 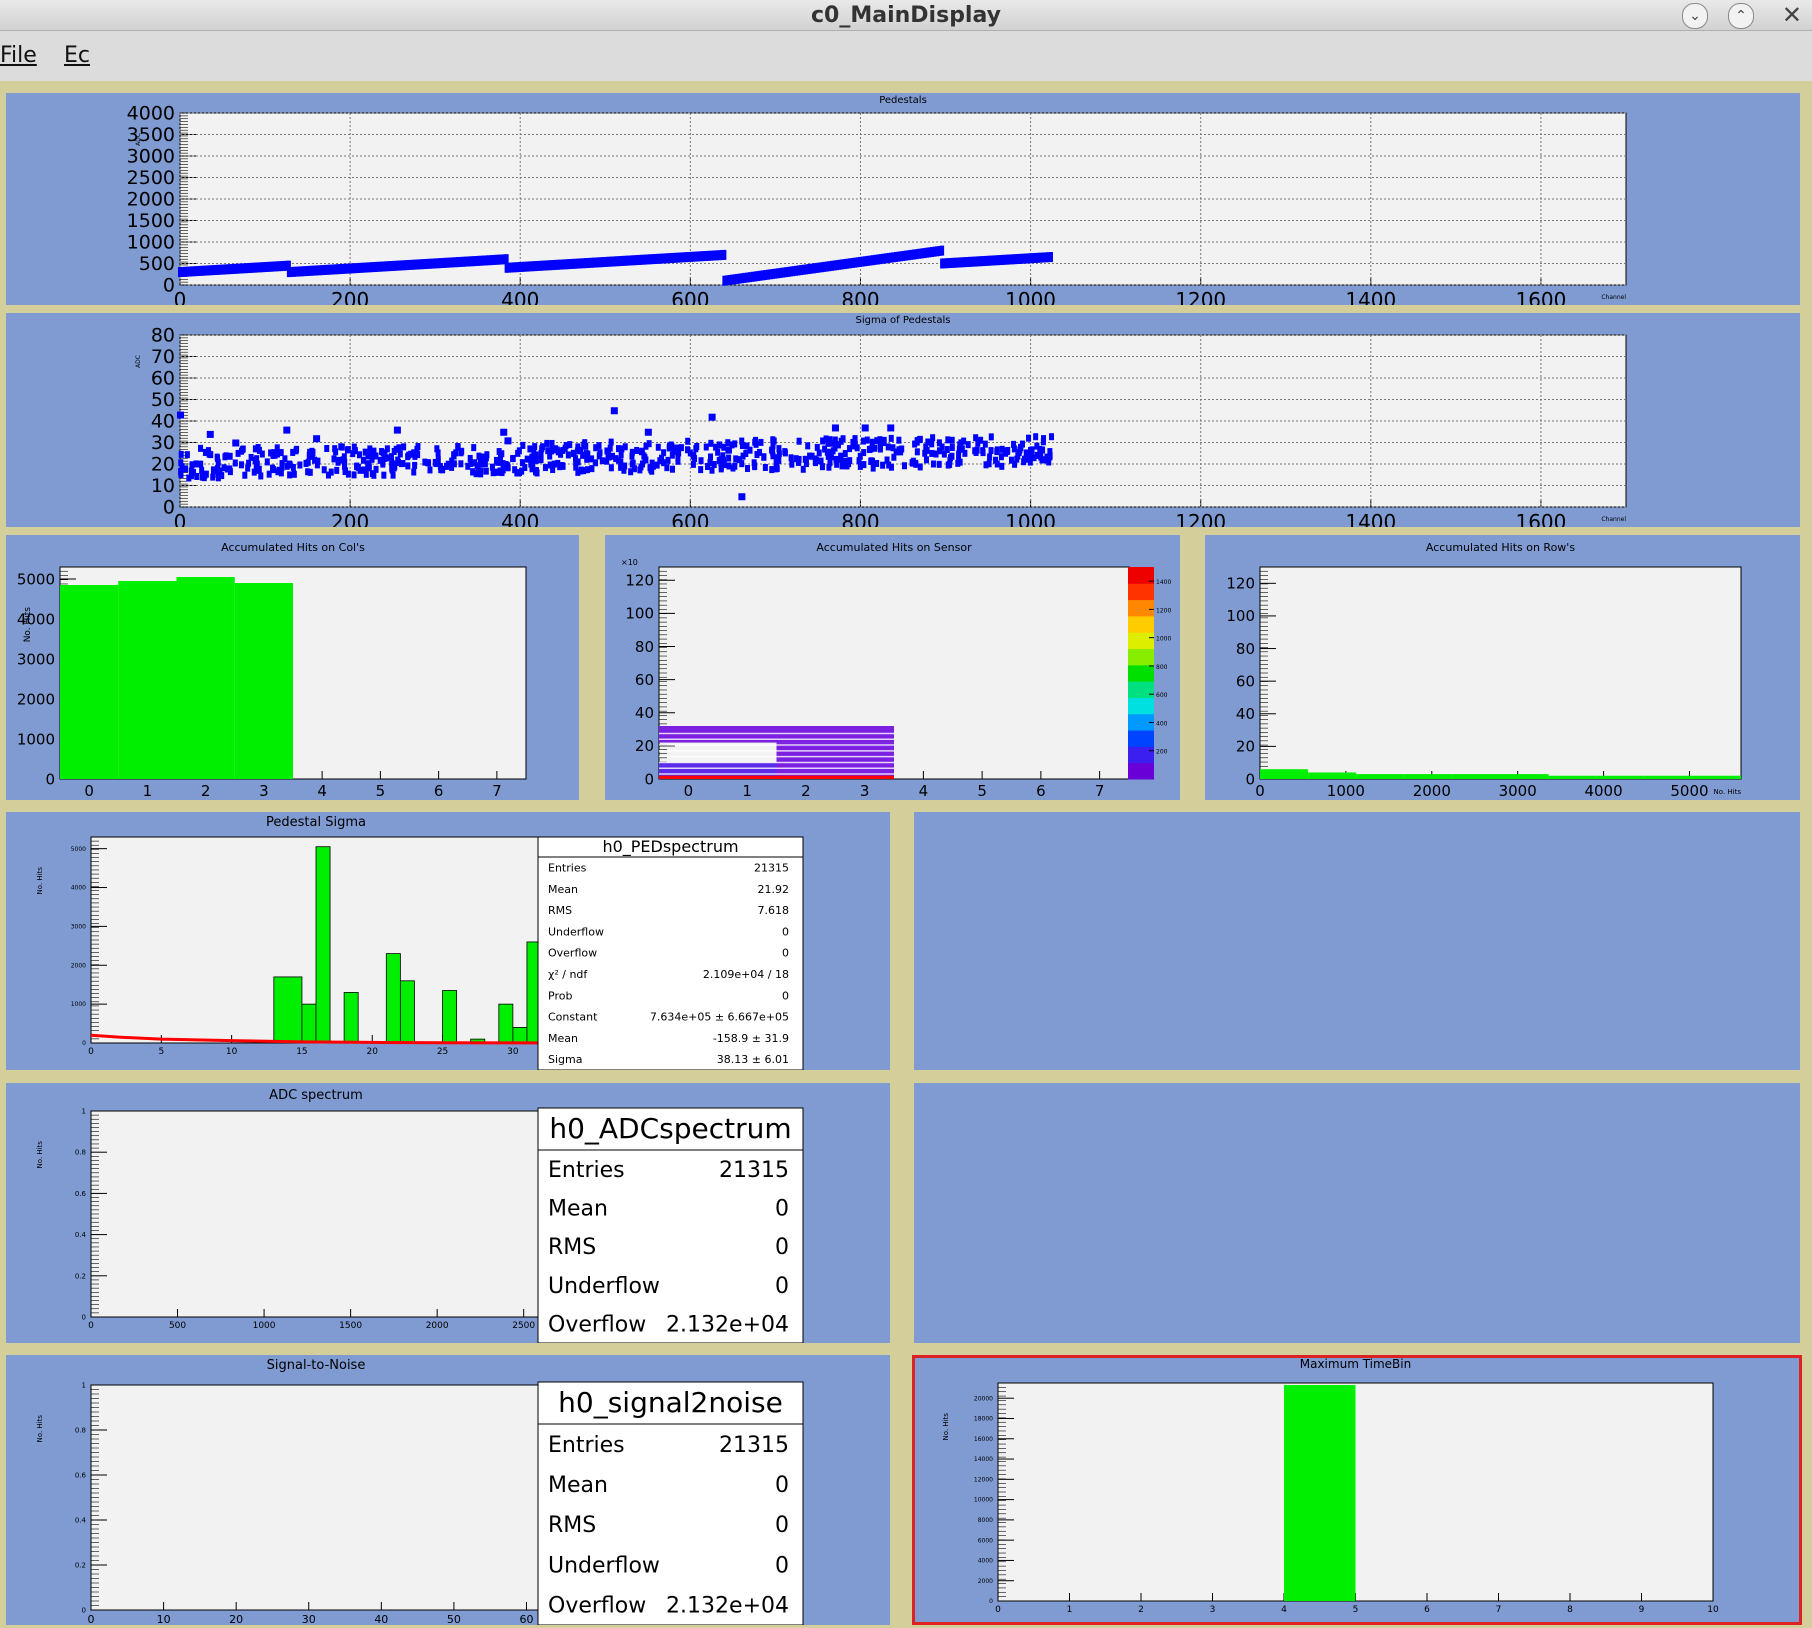 What do you see at coordinates (983, 1439) in the screenshot?
I see `y-tick-label: 16000` at bounding box center [983, 1439].